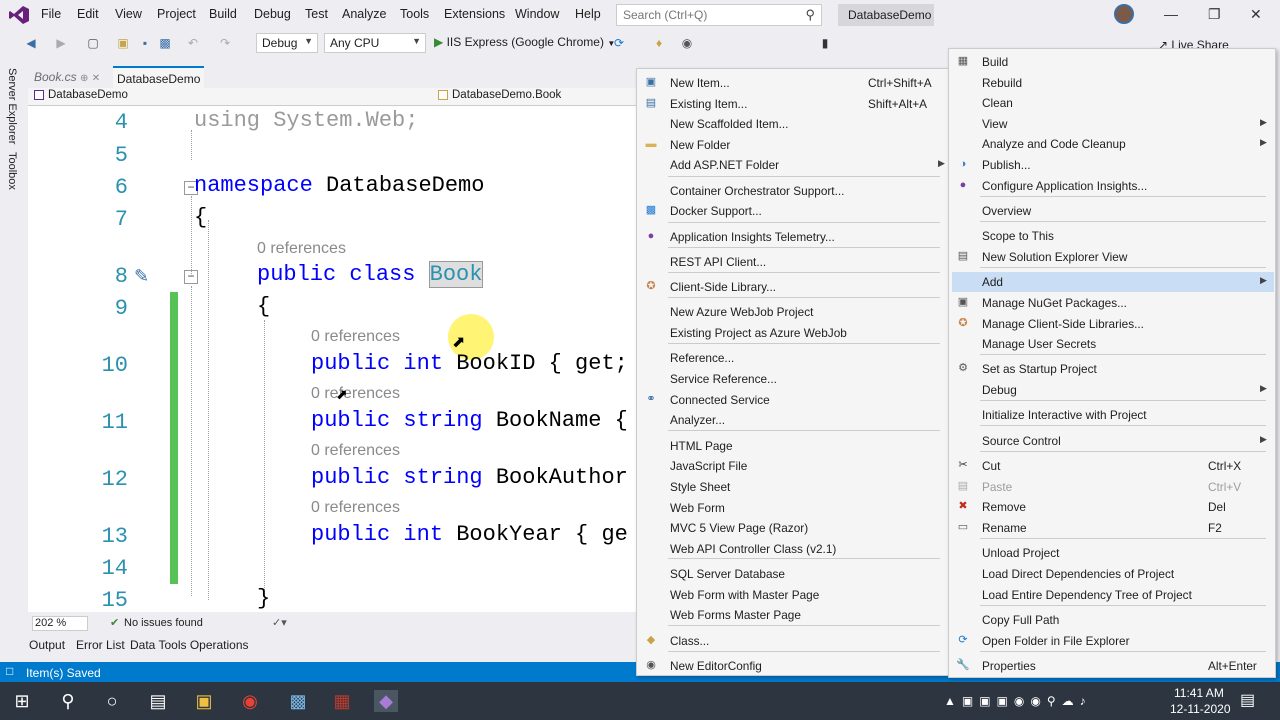 This screenshot has width=1280, height=720. What do you see at coordinates (279, 622) in the screenshot?
I see `code-cleanup-icon: ✓▾` at bounding box center [279, 622].